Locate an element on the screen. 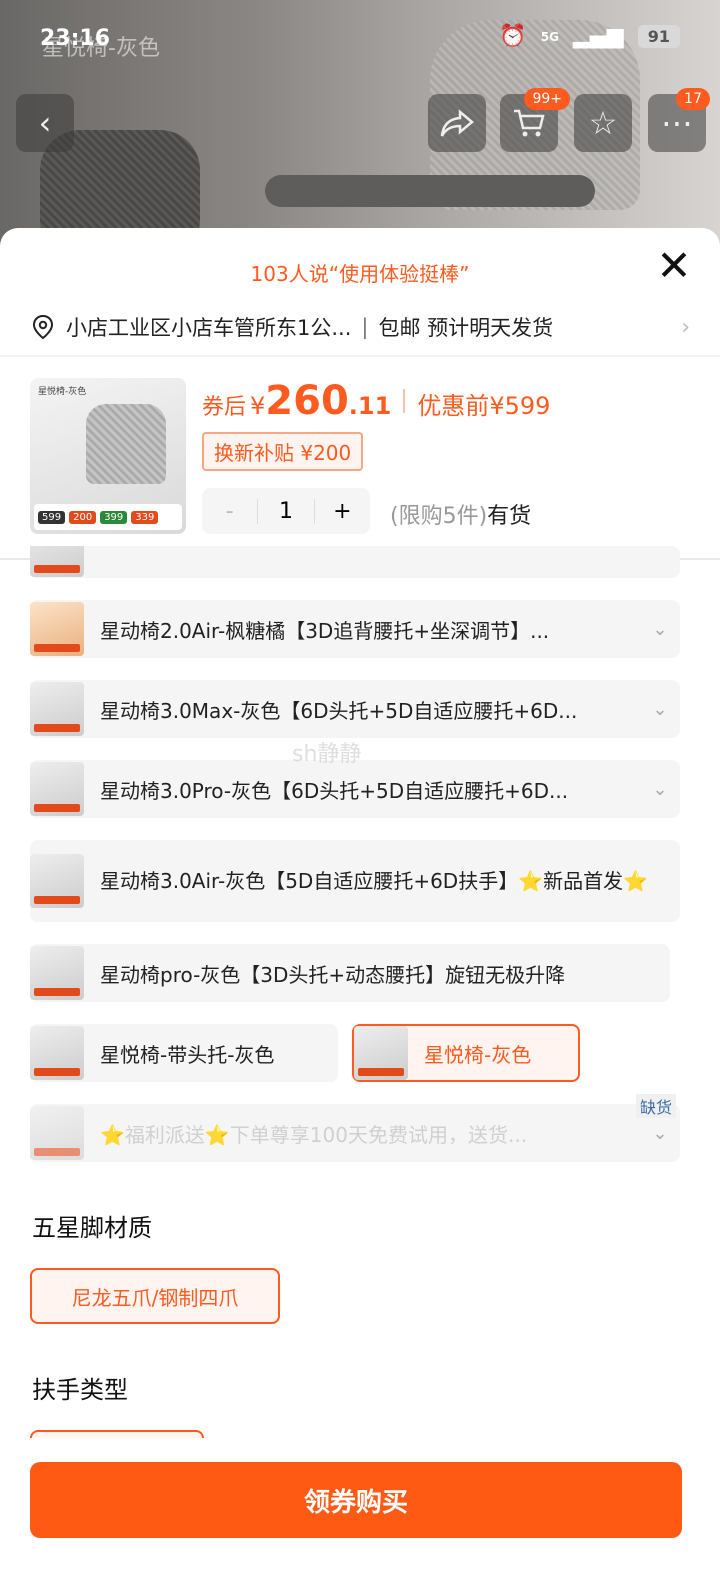  stock-status: 有货 is located at coordinates (509, 516).